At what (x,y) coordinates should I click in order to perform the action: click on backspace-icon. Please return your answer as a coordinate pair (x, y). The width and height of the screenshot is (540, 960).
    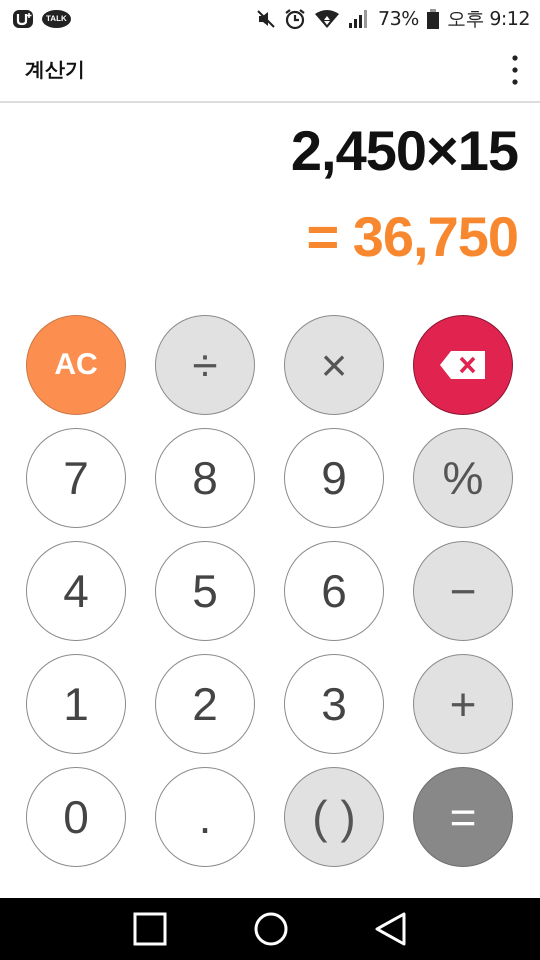
    Looking at the image, I should click on (463, 365).